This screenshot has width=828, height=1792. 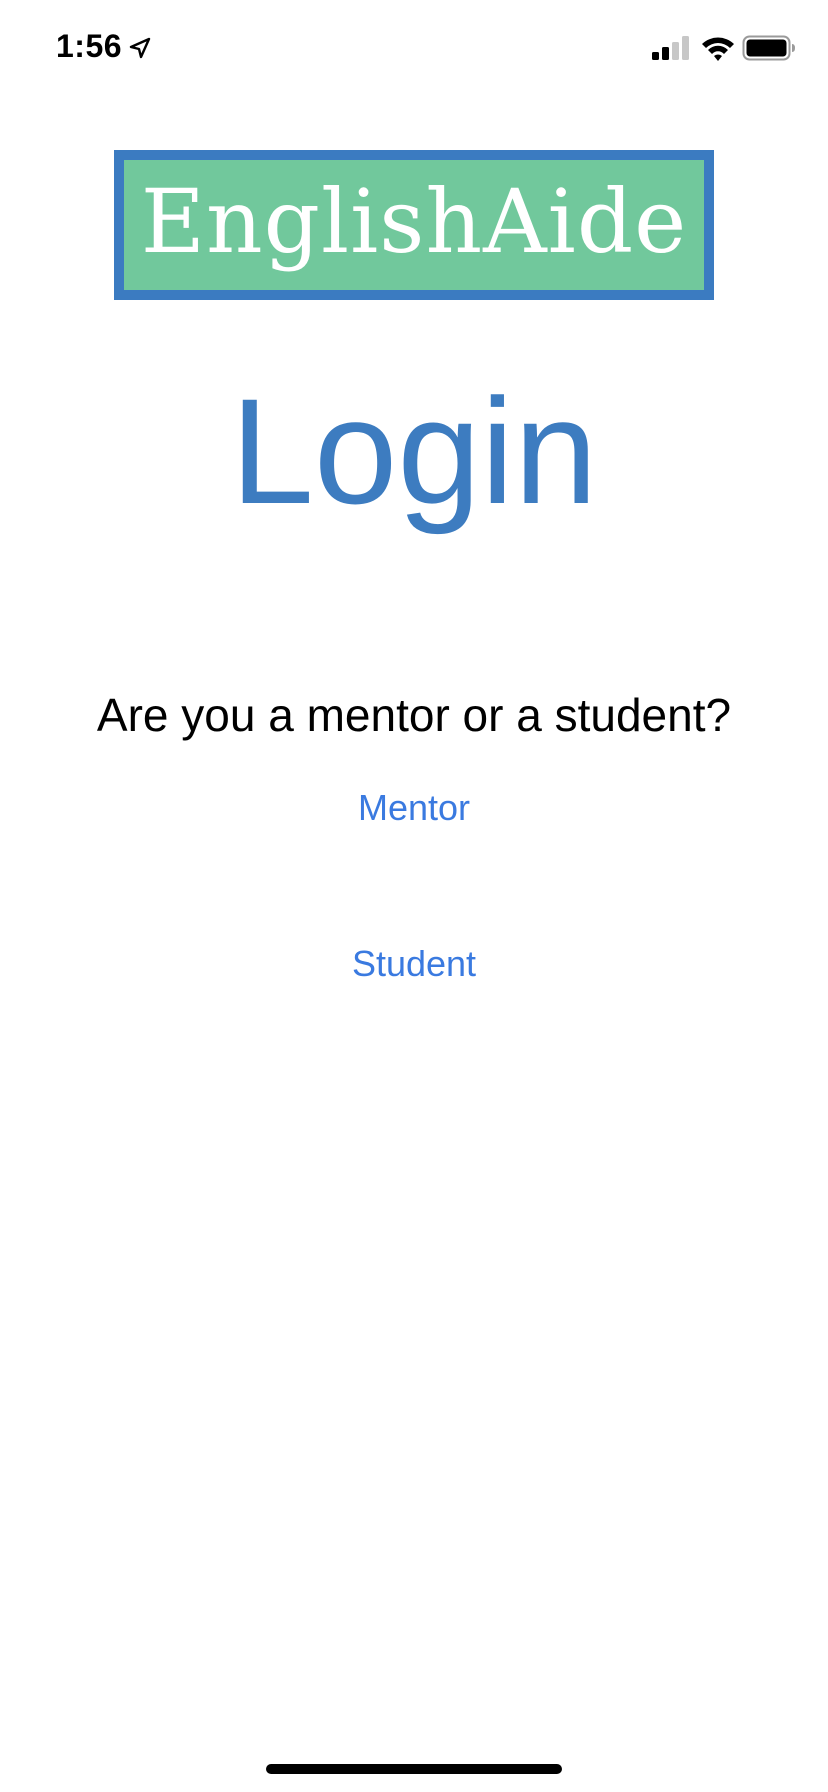 I want to click on student-button: Student, so click(x=414, y=964).